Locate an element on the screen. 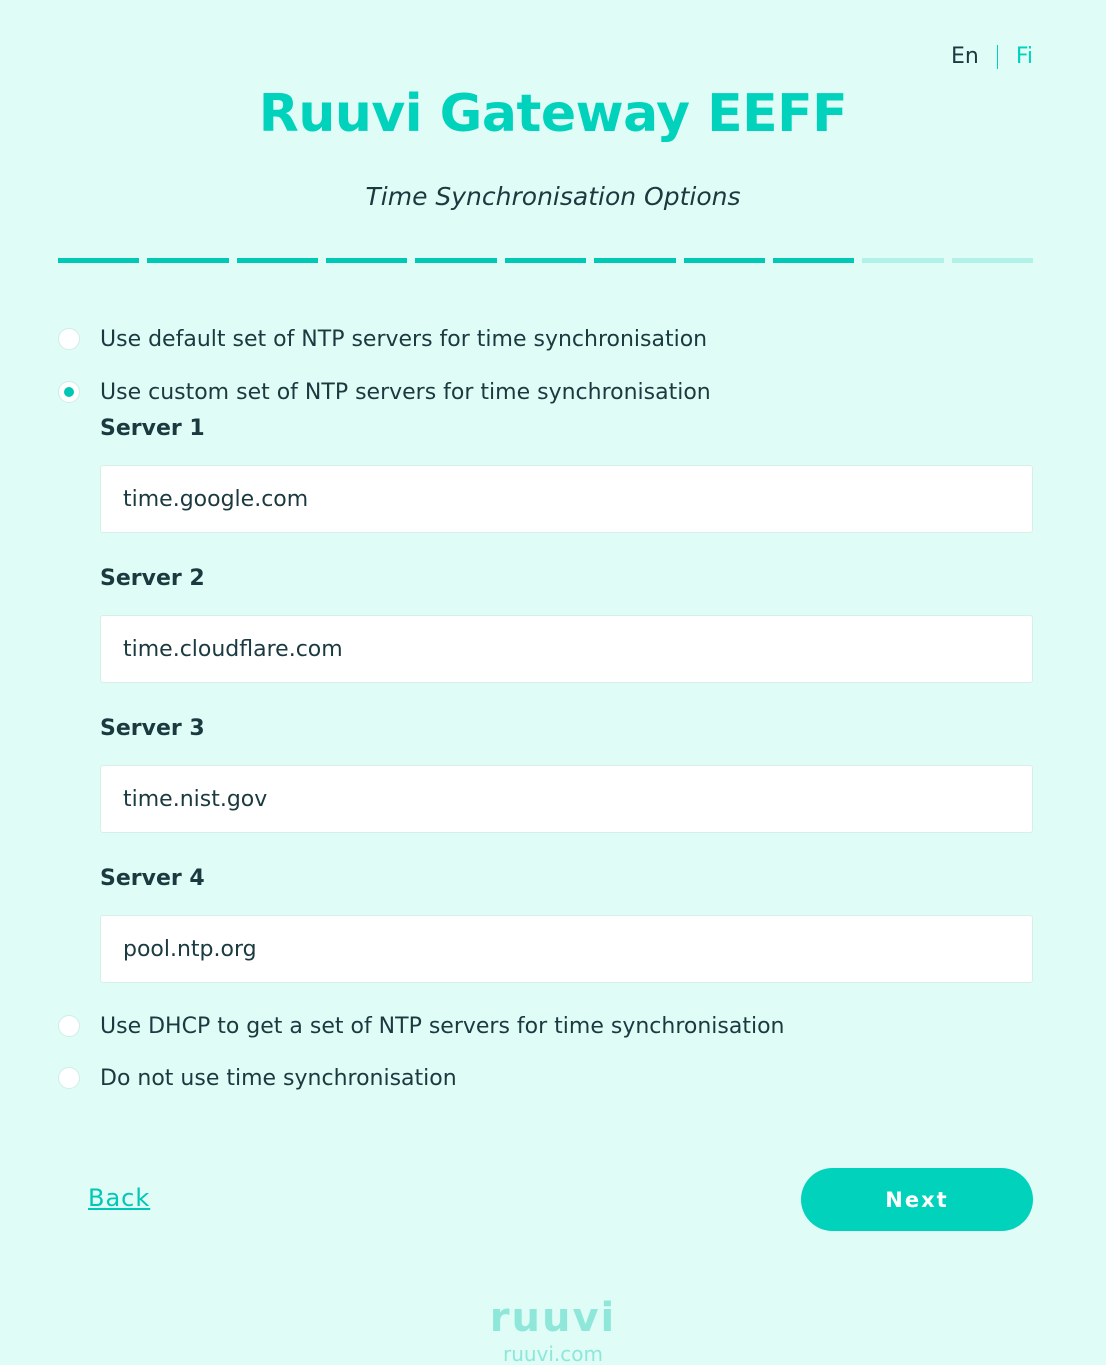  radio-custom-ntp is located at coordinates (69, 392).